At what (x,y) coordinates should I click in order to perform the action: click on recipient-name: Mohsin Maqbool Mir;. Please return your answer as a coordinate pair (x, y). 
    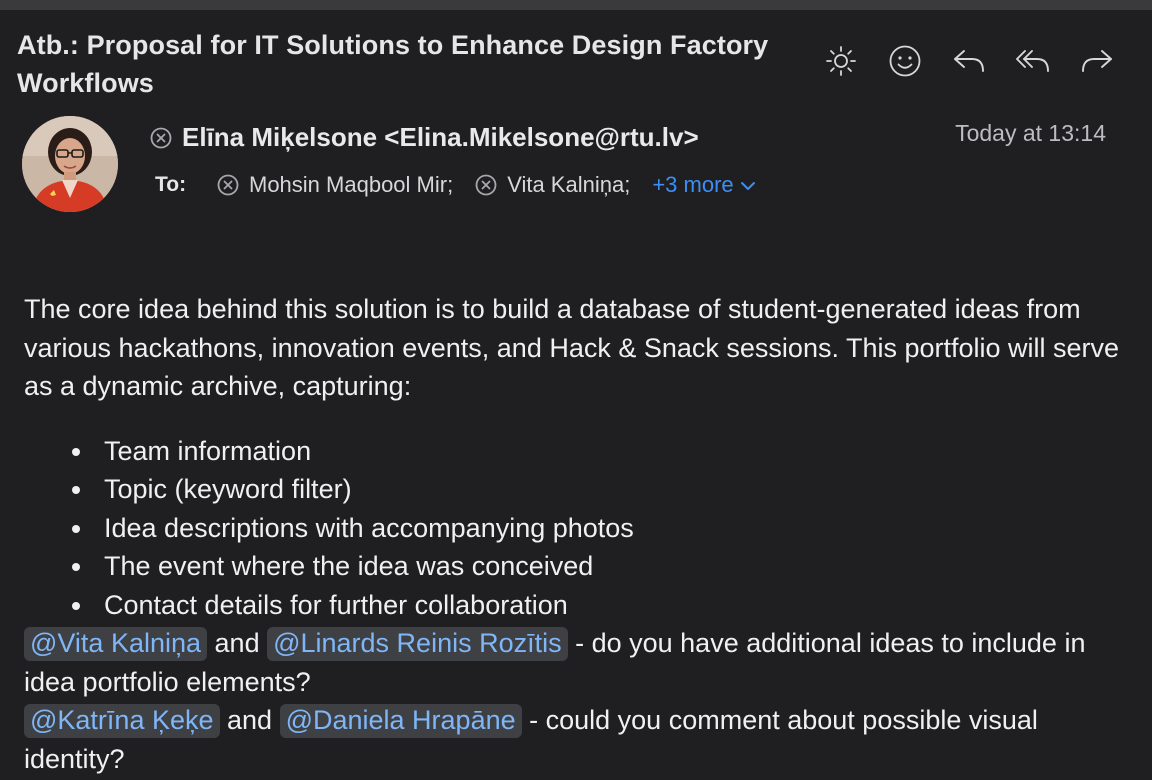
    Looking at the image, I should click on (351, 184).